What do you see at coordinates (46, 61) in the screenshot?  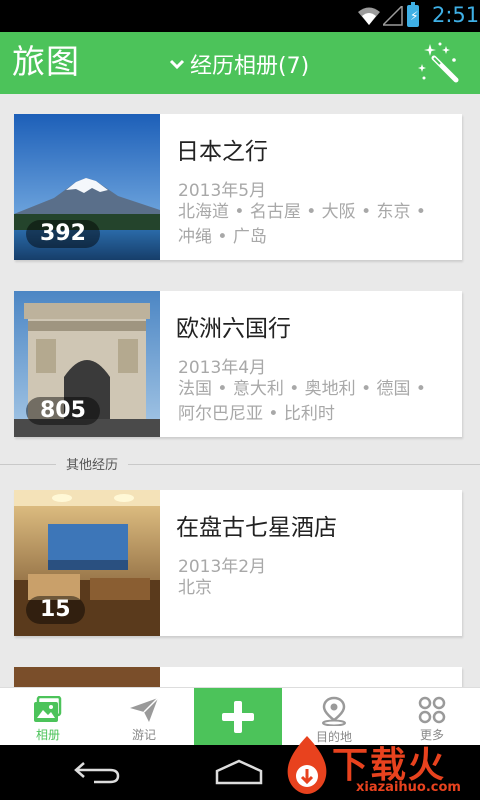 I see `app-logo: 旅图` at bounding box center [46, 61].